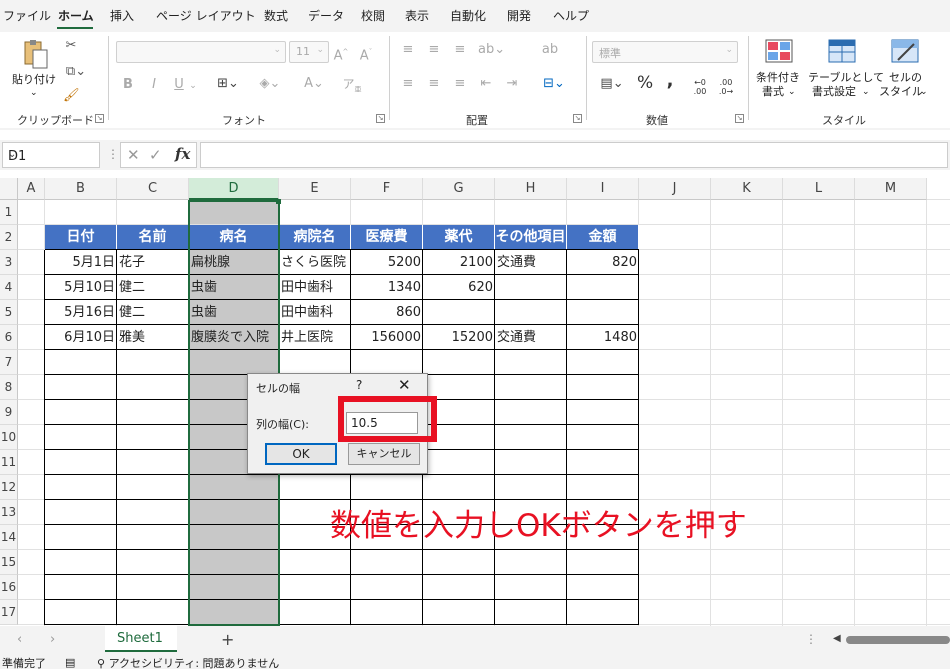  Describe the element at coordinates (81, 262) in the screenshot. I see `table-cell: 5月1日` at that location.